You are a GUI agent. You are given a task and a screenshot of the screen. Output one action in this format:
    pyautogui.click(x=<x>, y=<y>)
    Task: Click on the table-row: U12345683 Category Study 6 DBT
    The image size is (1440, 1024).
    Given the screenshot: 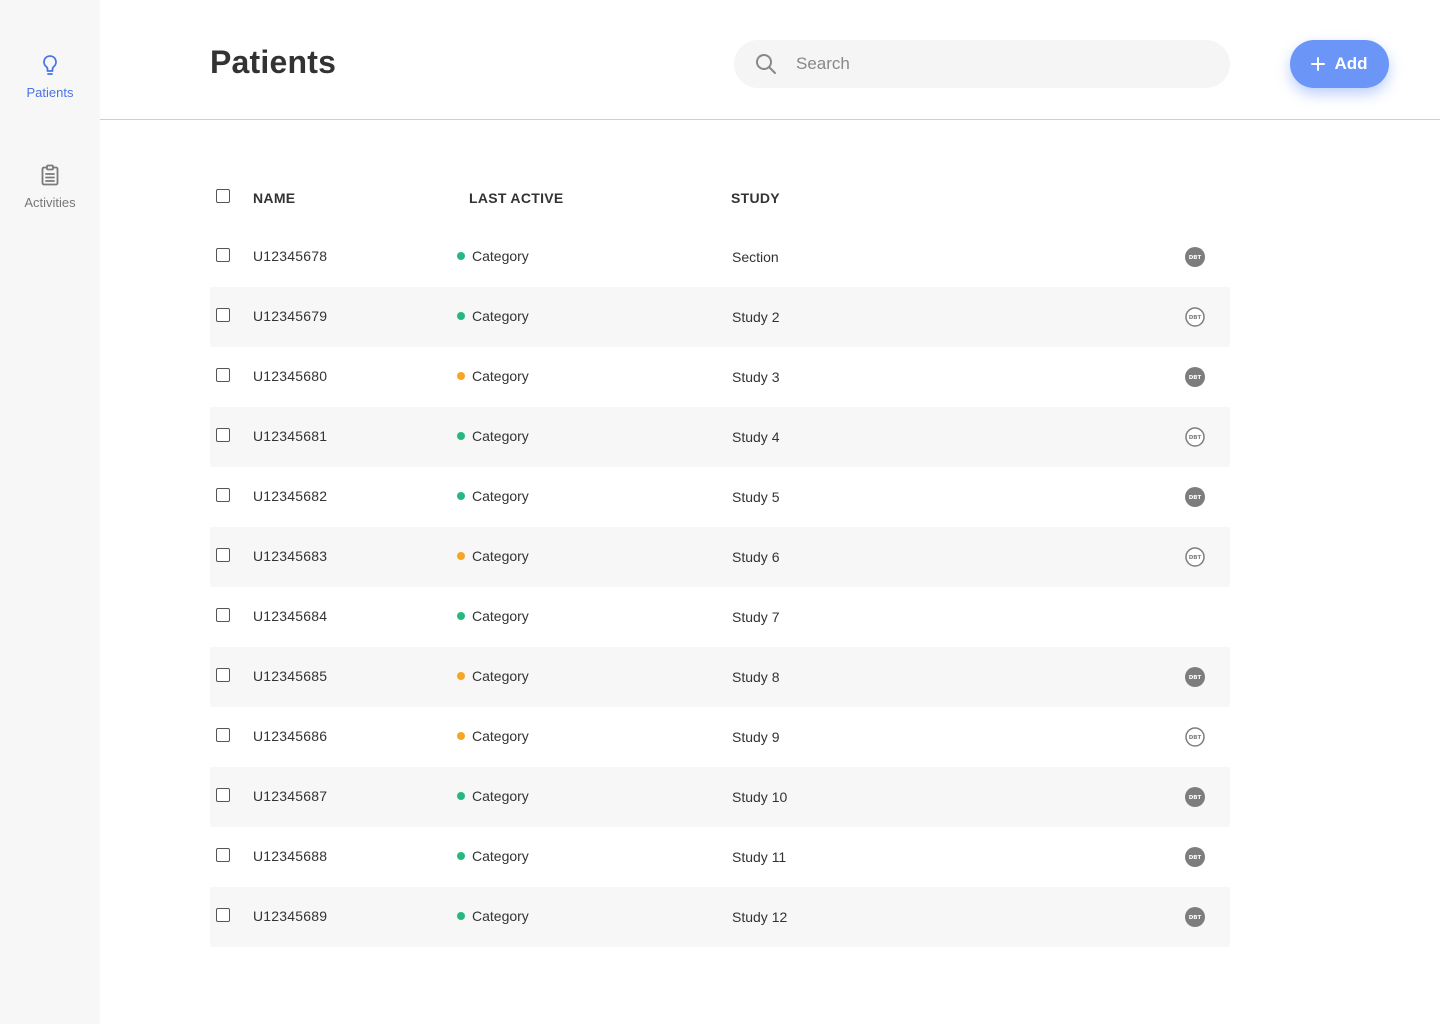 What is the action you would take?
    pyautogui.click(x=720, y=557)
    